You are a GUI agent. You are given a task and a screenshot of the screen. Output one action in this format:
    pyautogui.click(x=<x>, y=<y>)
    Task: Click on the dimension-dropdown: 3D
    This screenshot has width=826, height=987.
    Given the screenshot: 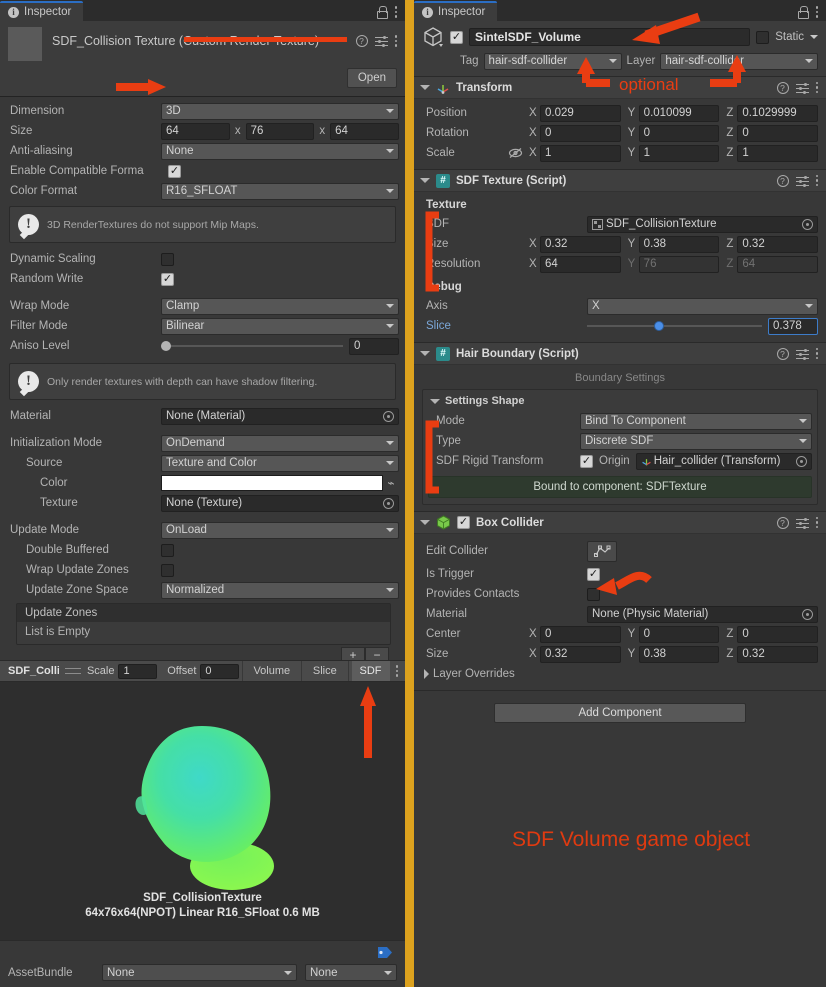 What is the action you would take?
    pyautogui.click(x=280, y=111)
    